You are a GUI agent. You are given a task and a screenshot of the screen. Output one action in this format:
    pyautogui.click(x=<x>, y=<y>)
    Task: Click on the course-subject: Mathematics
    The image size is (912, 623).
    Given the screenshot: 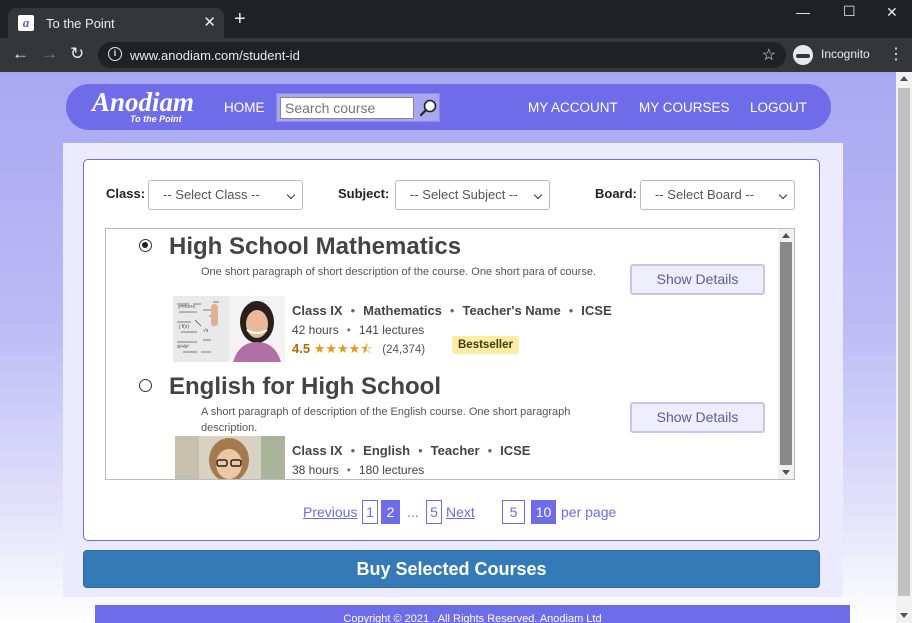 What is the action you would take?
    pyautogui.click(x=402, y=310)
    